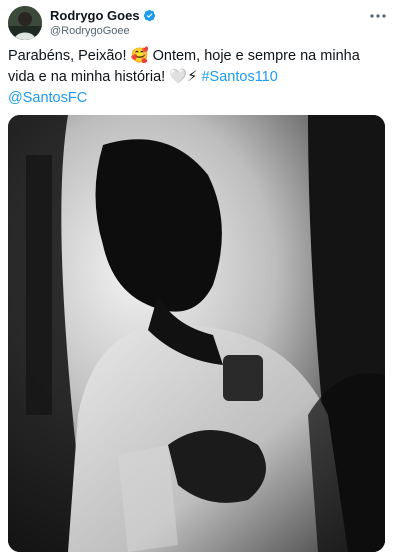  What do you see at coordinates (239, 77) in the screenshot?
I see `hashtag-link: #Santos110` at bounding box center [239, 77].